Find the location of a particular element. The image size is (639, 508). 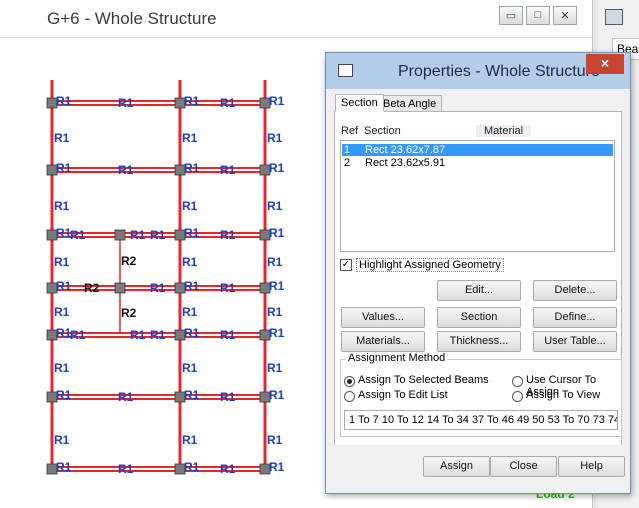

list-item-ref: 2 is located at coordinates (347, 163).